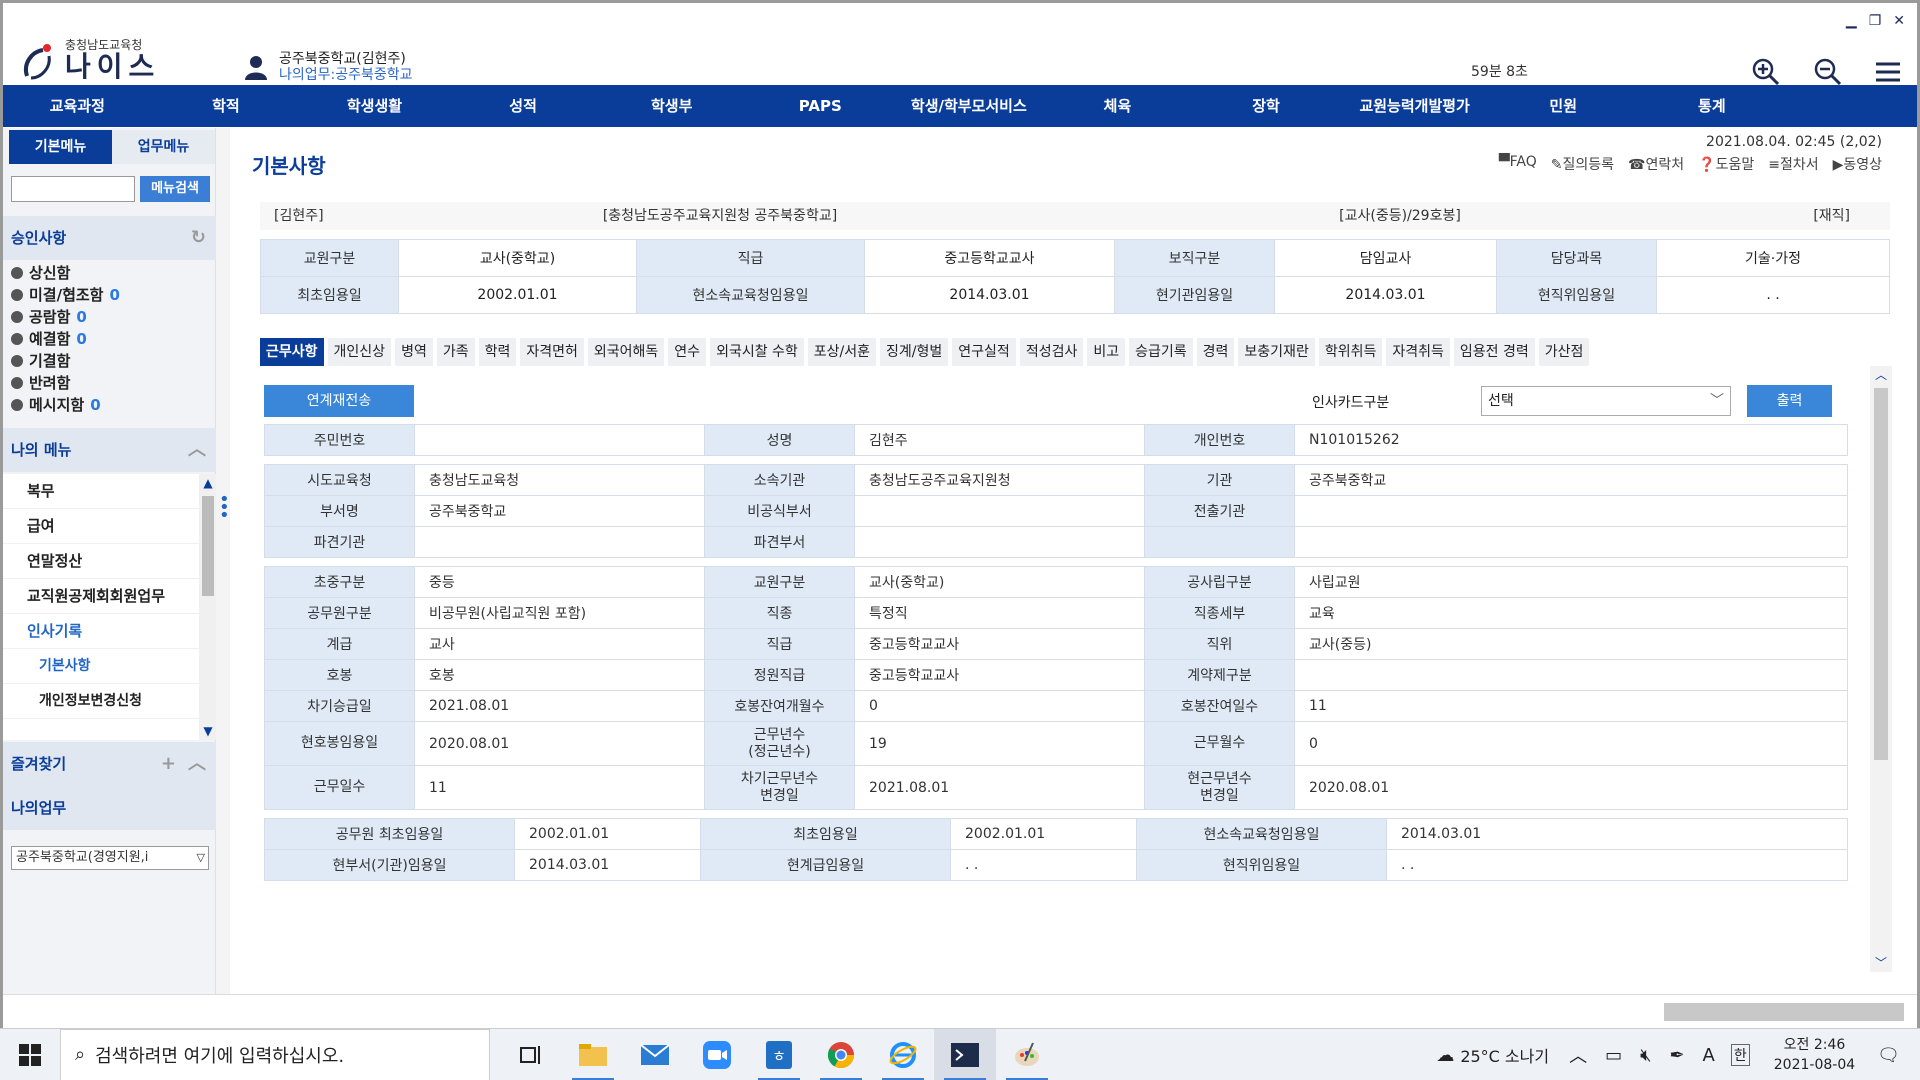  Describe the element at coordinates (275, 1054) in the screenshot. I see `taskbar-search-input: ⌕ 검색하려면 여기에 입력하십시오.` at that location.